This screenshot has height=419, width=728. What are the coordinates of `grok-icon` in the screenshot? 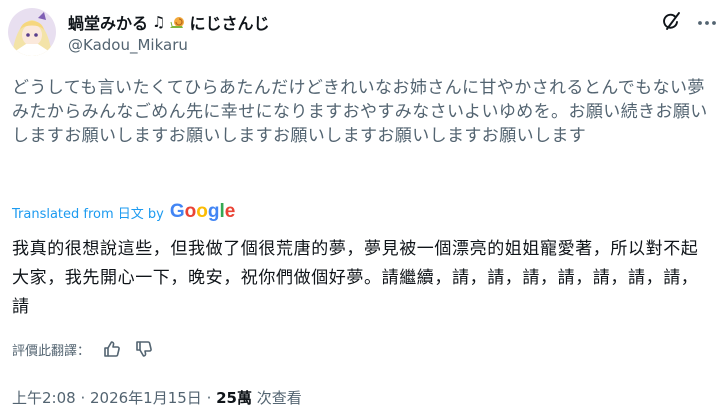 It's located at (671, 21).